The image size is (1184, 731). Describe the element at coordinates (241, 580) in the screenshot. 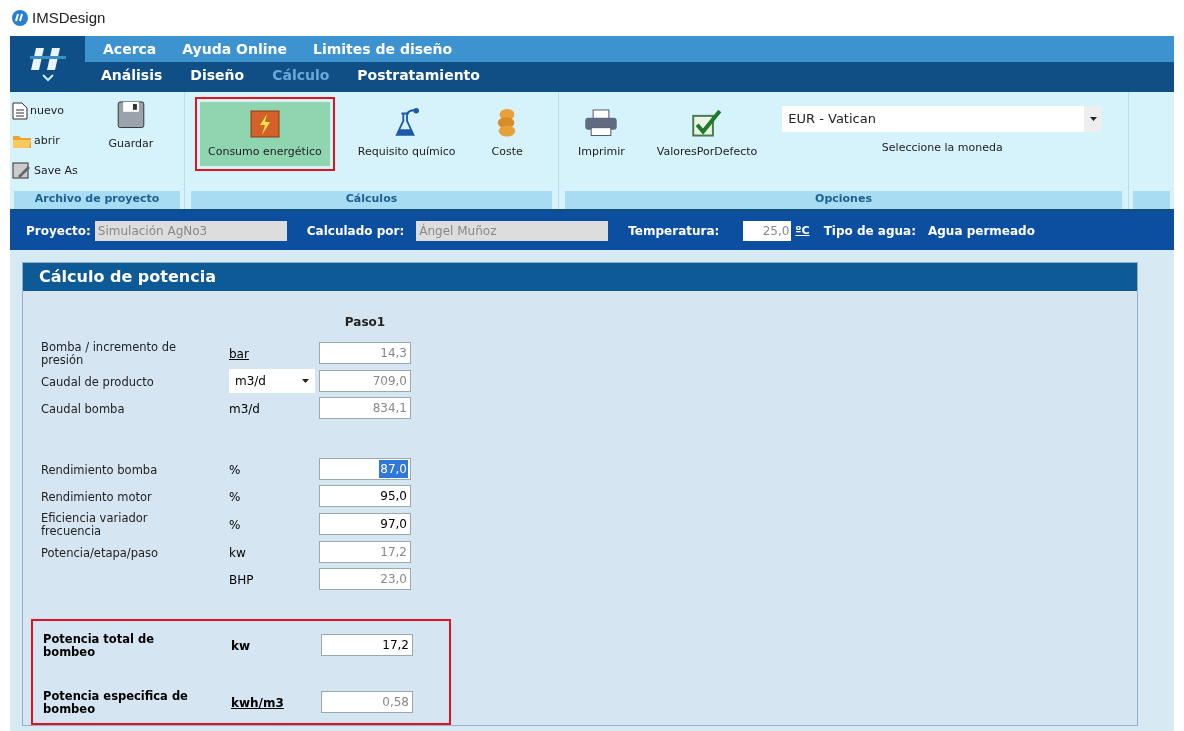

I see `unit-label: BHP` at that location.